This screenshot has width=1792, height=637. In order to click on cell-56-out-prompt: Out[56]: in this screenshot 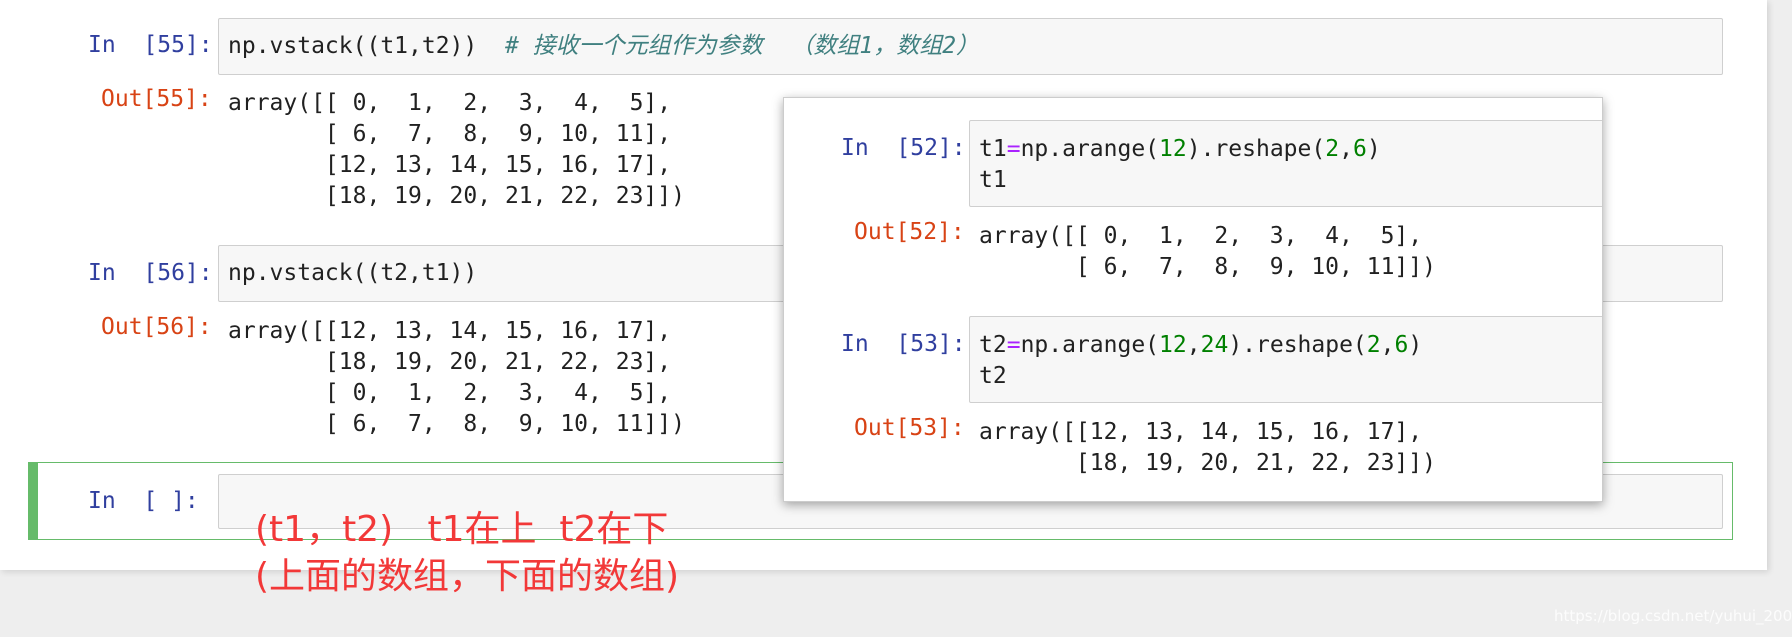, I will do `click(156, 327)`.